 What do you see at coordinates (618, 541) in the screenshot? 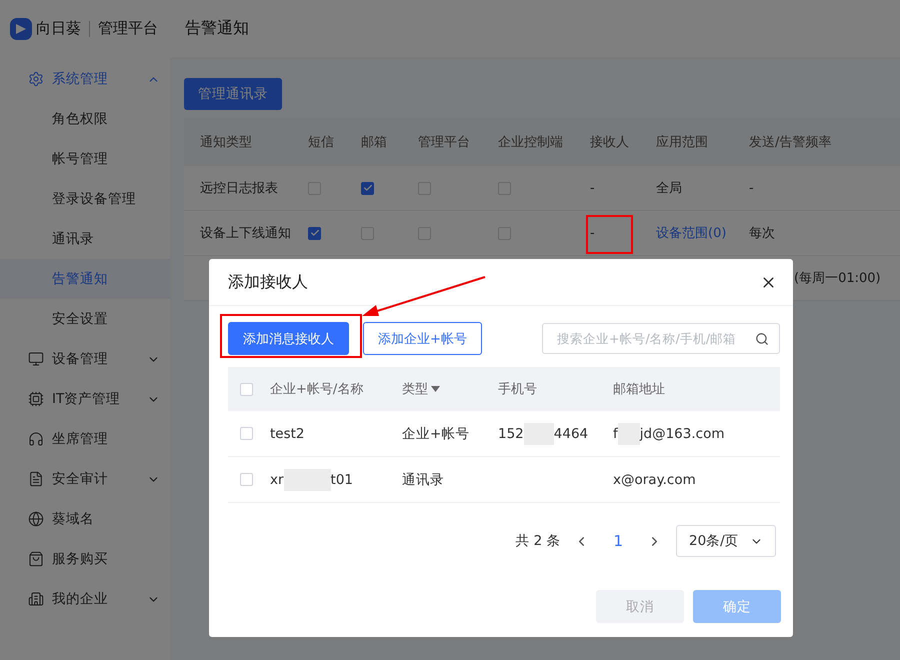
I see `page-number: 1` at bounding box center [618, 541].